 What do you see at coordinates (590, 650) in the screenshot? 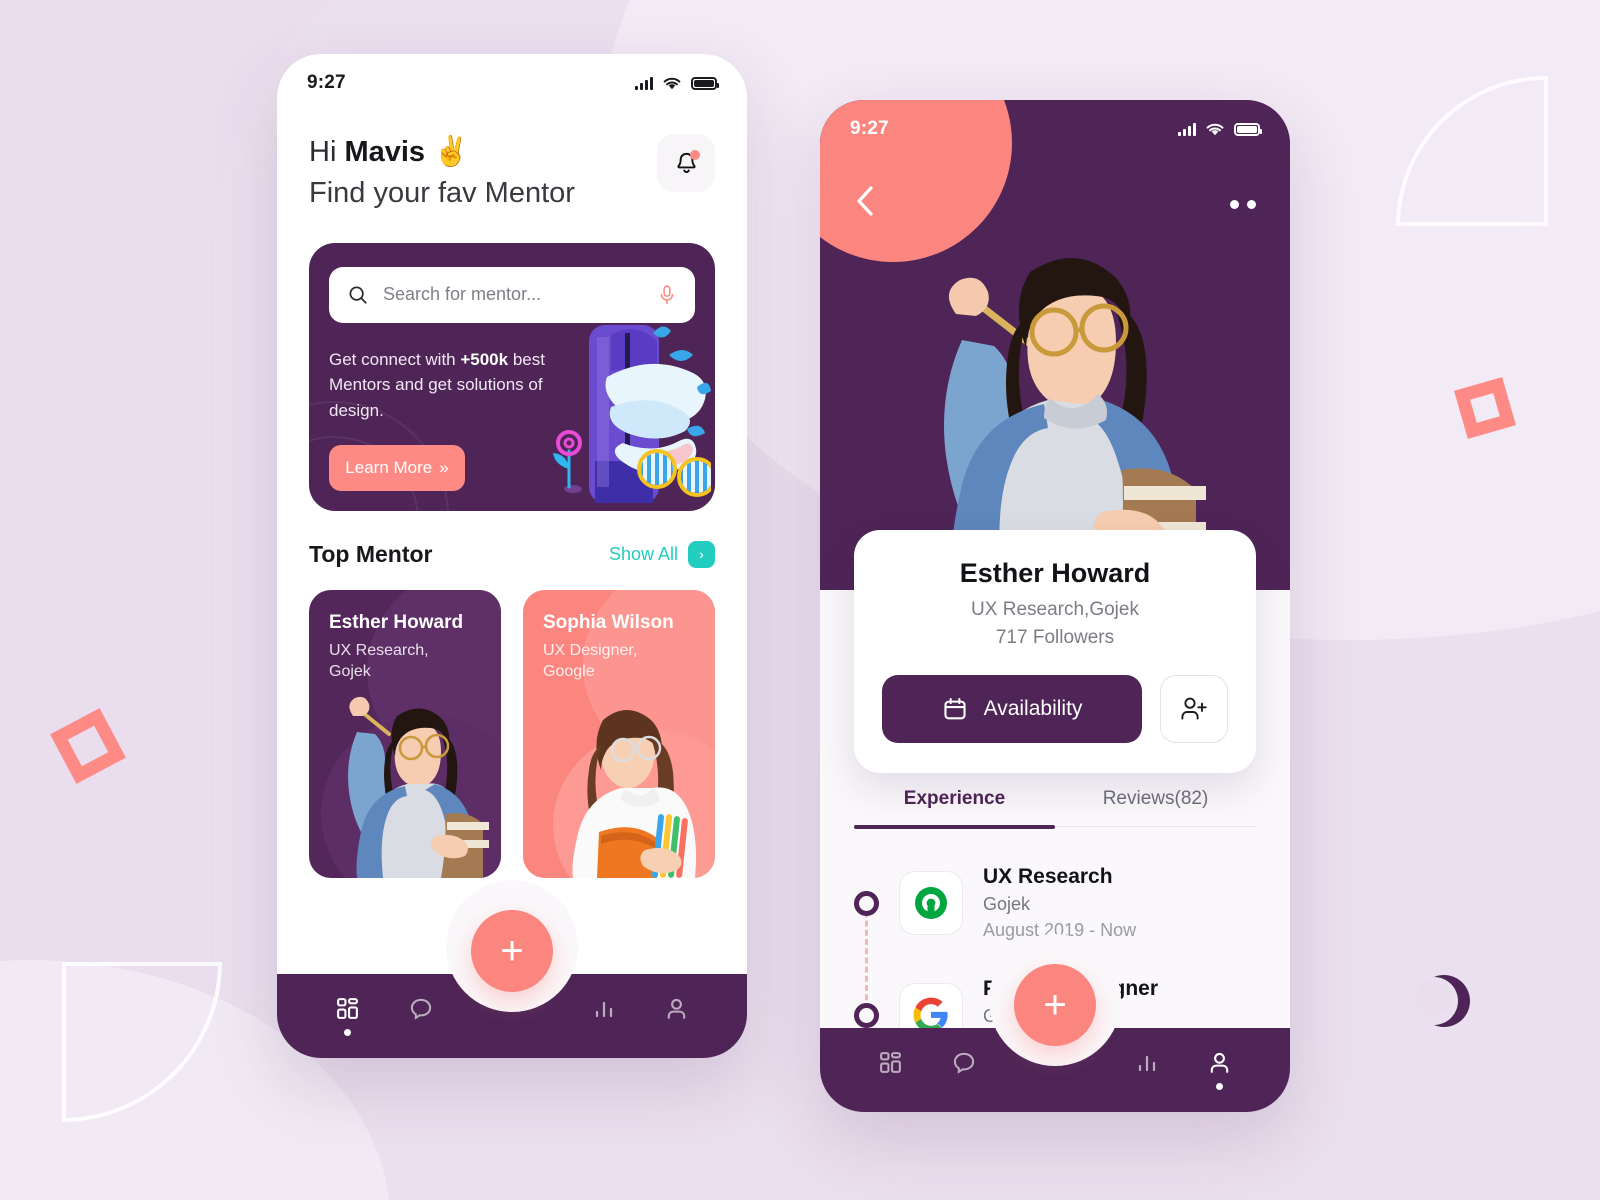
I see `mentor-role-line1: UX Designer,` at bounding box center [590, 650].